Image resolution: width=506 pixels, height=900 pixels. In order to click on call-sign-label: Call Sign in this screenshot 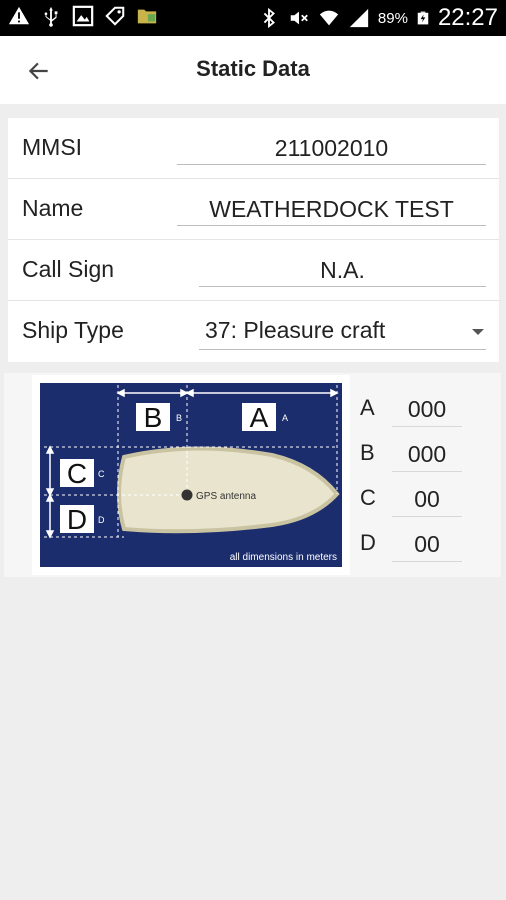, I will do `click(68, 269)`.